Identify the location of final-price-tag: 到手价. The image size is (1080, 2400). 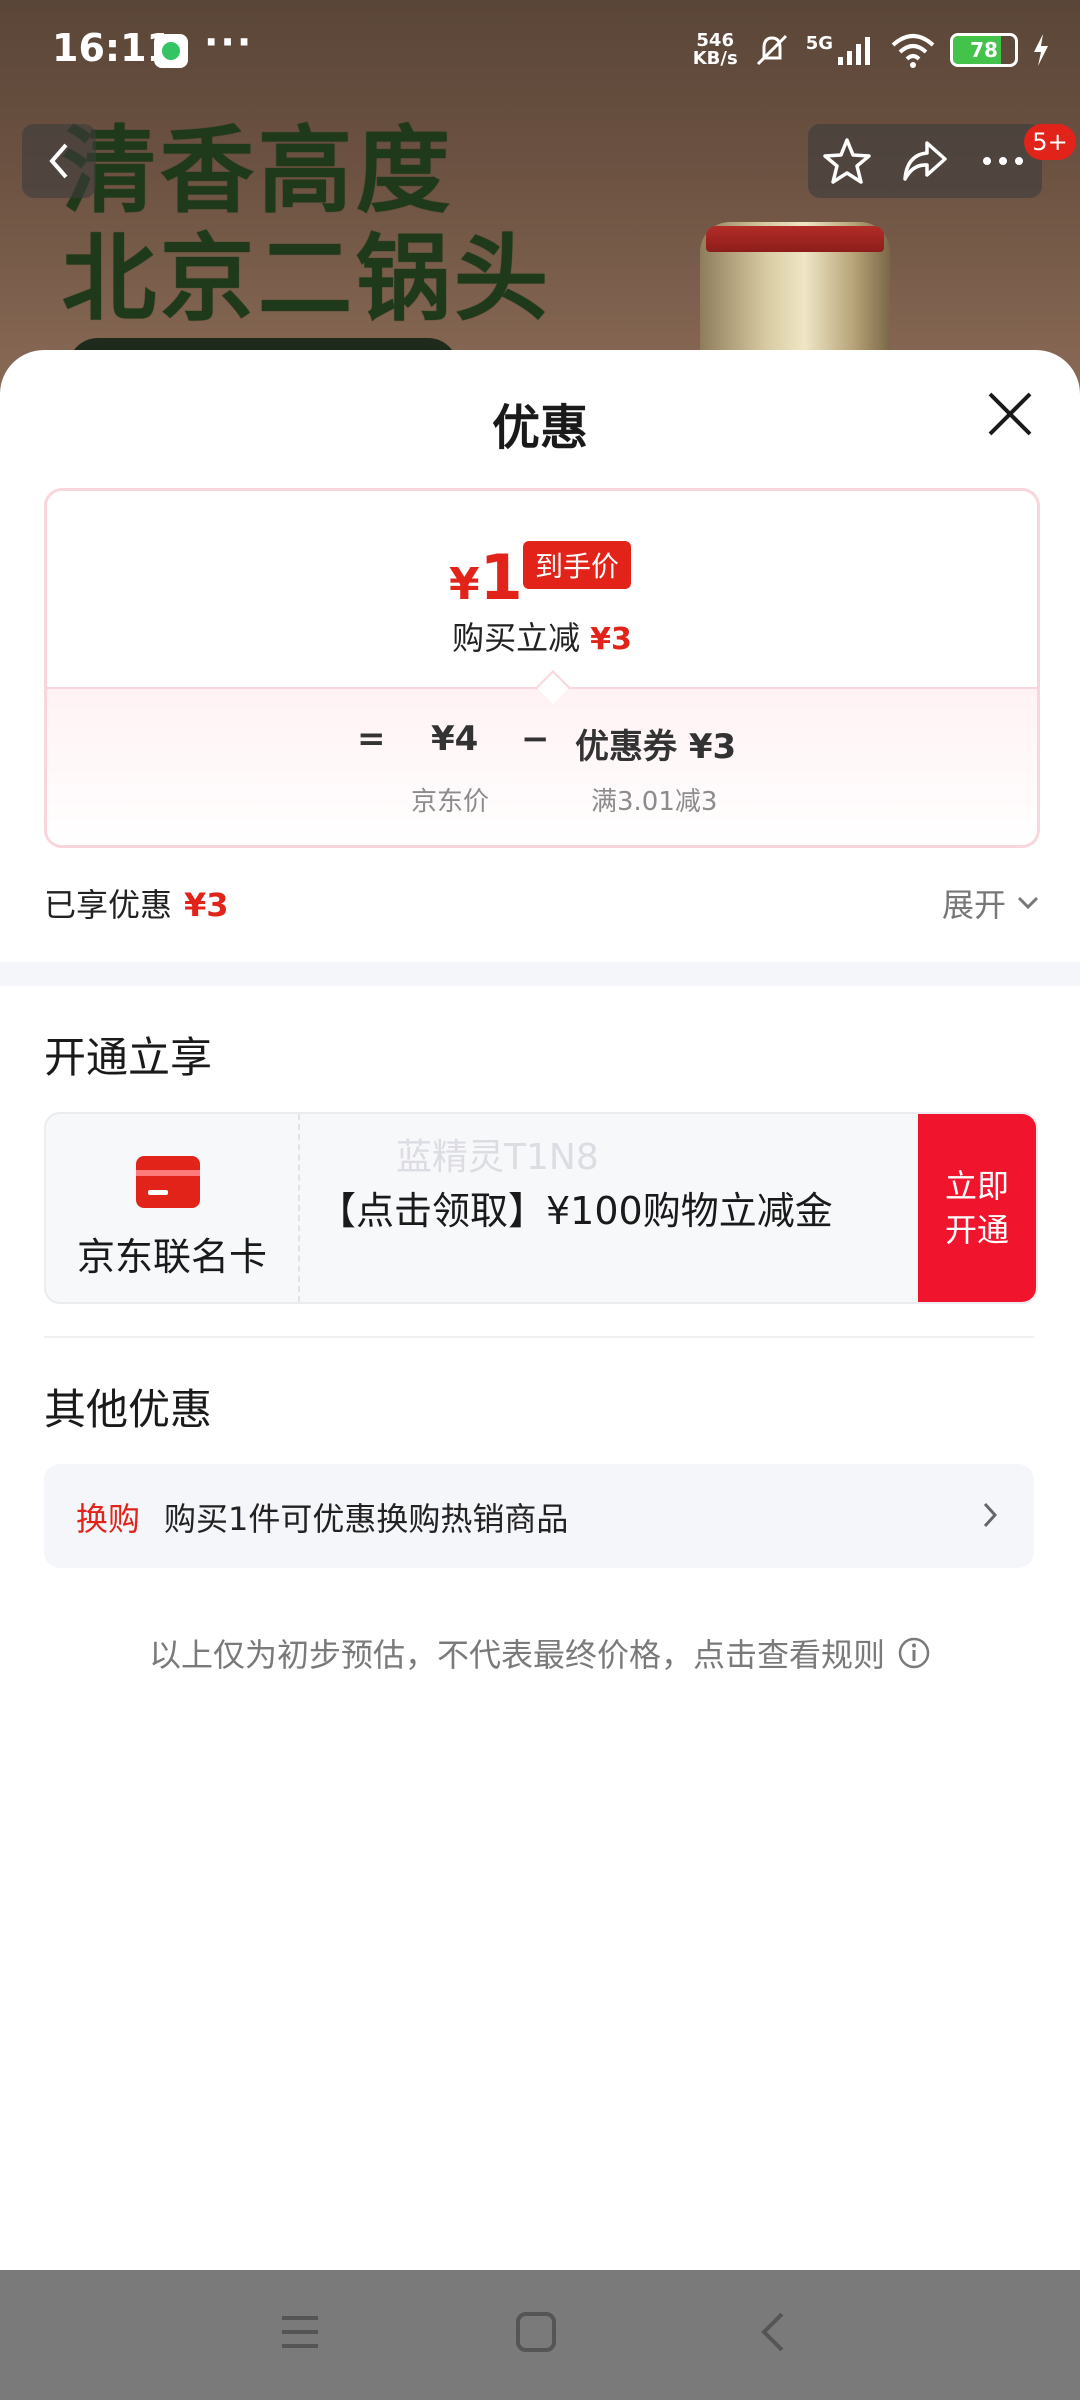
(577, 565).